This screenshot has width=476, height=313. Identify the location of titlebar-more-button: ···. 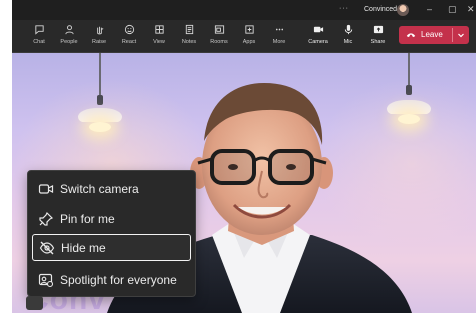
(344, 8).